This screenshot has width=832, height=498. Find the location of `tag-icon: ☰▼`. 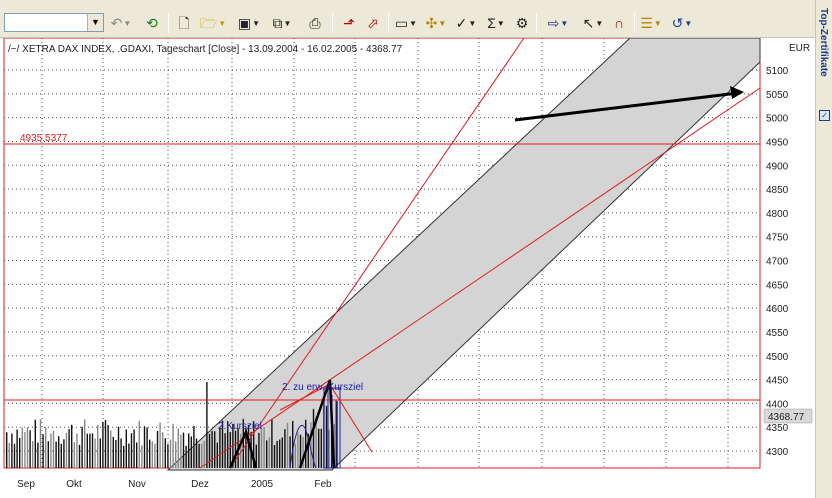

tag-icon: ☰▼ is located at coordinates (651, 23).